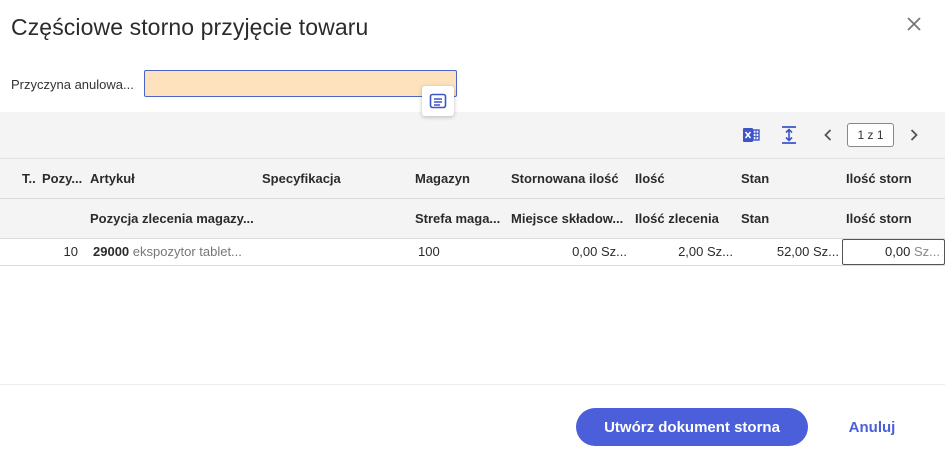 This screenshot has width=945, height=458. Describe the element at coordinates (786, 219) in the screenshot. I see `col-header-stock-2: Stan` at that location.